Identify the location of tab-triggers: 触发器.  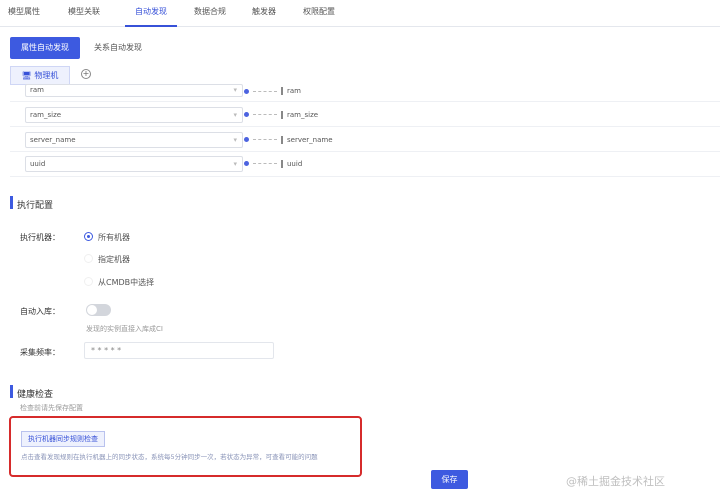
(264, 13).